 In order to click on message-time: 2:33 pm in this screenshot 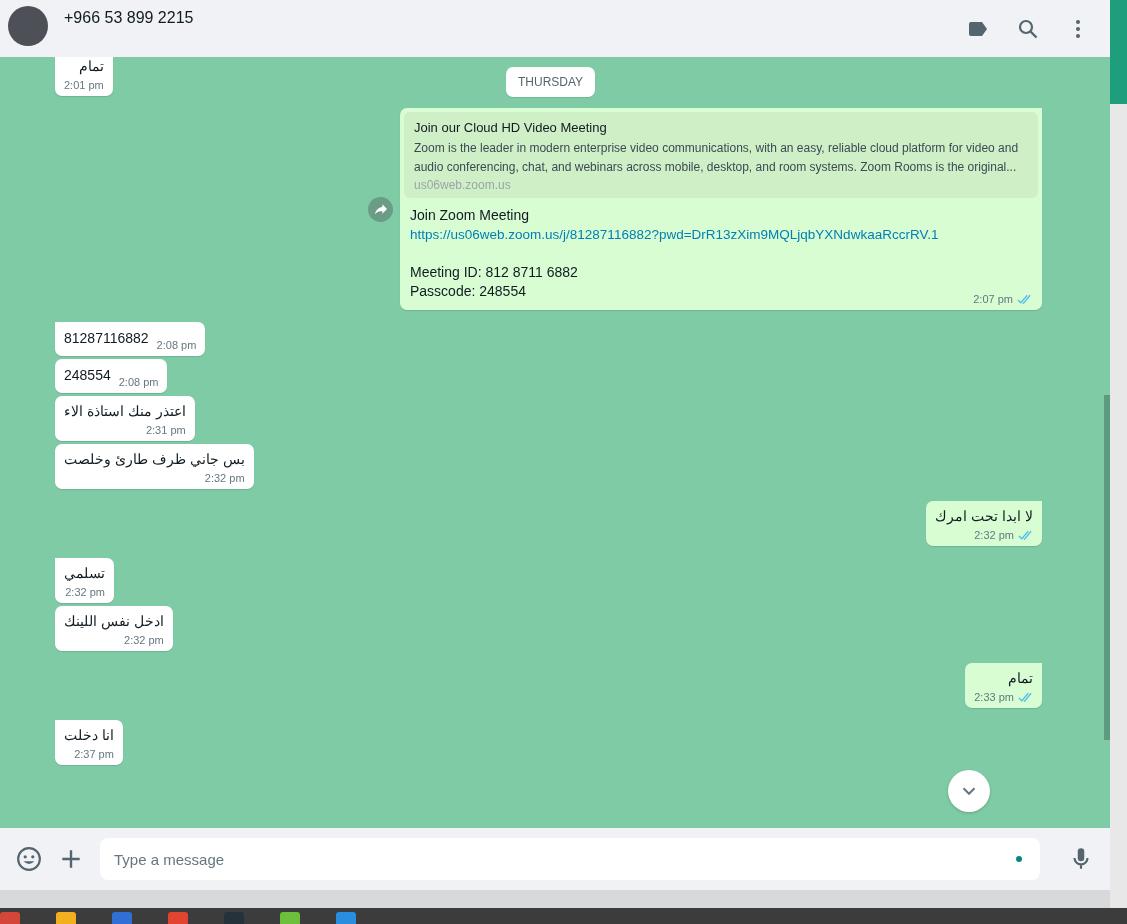, I will do `click(994, 697)`.